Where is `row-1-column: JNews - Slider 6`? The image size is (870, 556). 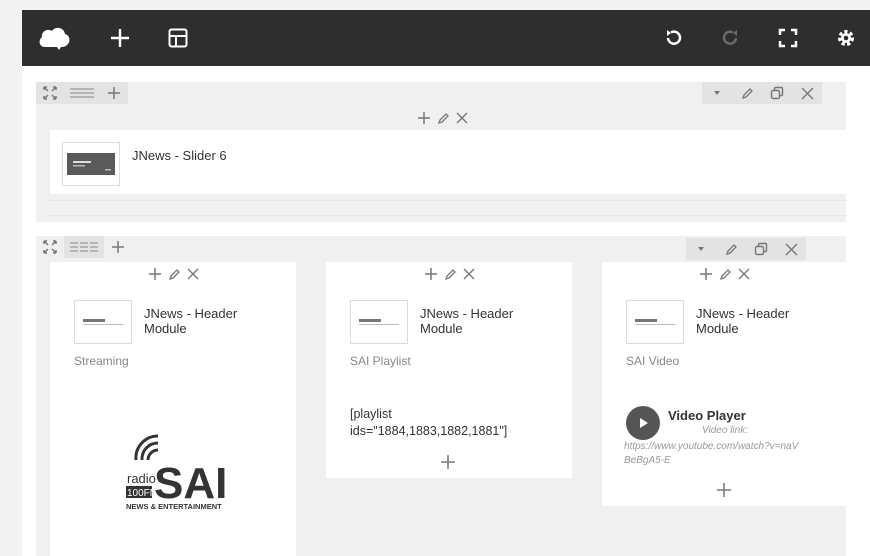 row-1-column: JNews - Slider 6 is located at coordinates (448, 162).